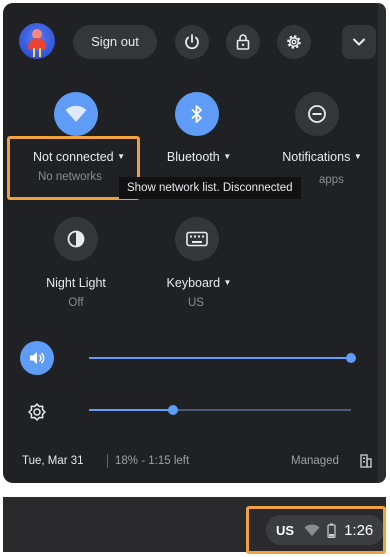  I want to click on managed-label: Managed, so click(315, 461).